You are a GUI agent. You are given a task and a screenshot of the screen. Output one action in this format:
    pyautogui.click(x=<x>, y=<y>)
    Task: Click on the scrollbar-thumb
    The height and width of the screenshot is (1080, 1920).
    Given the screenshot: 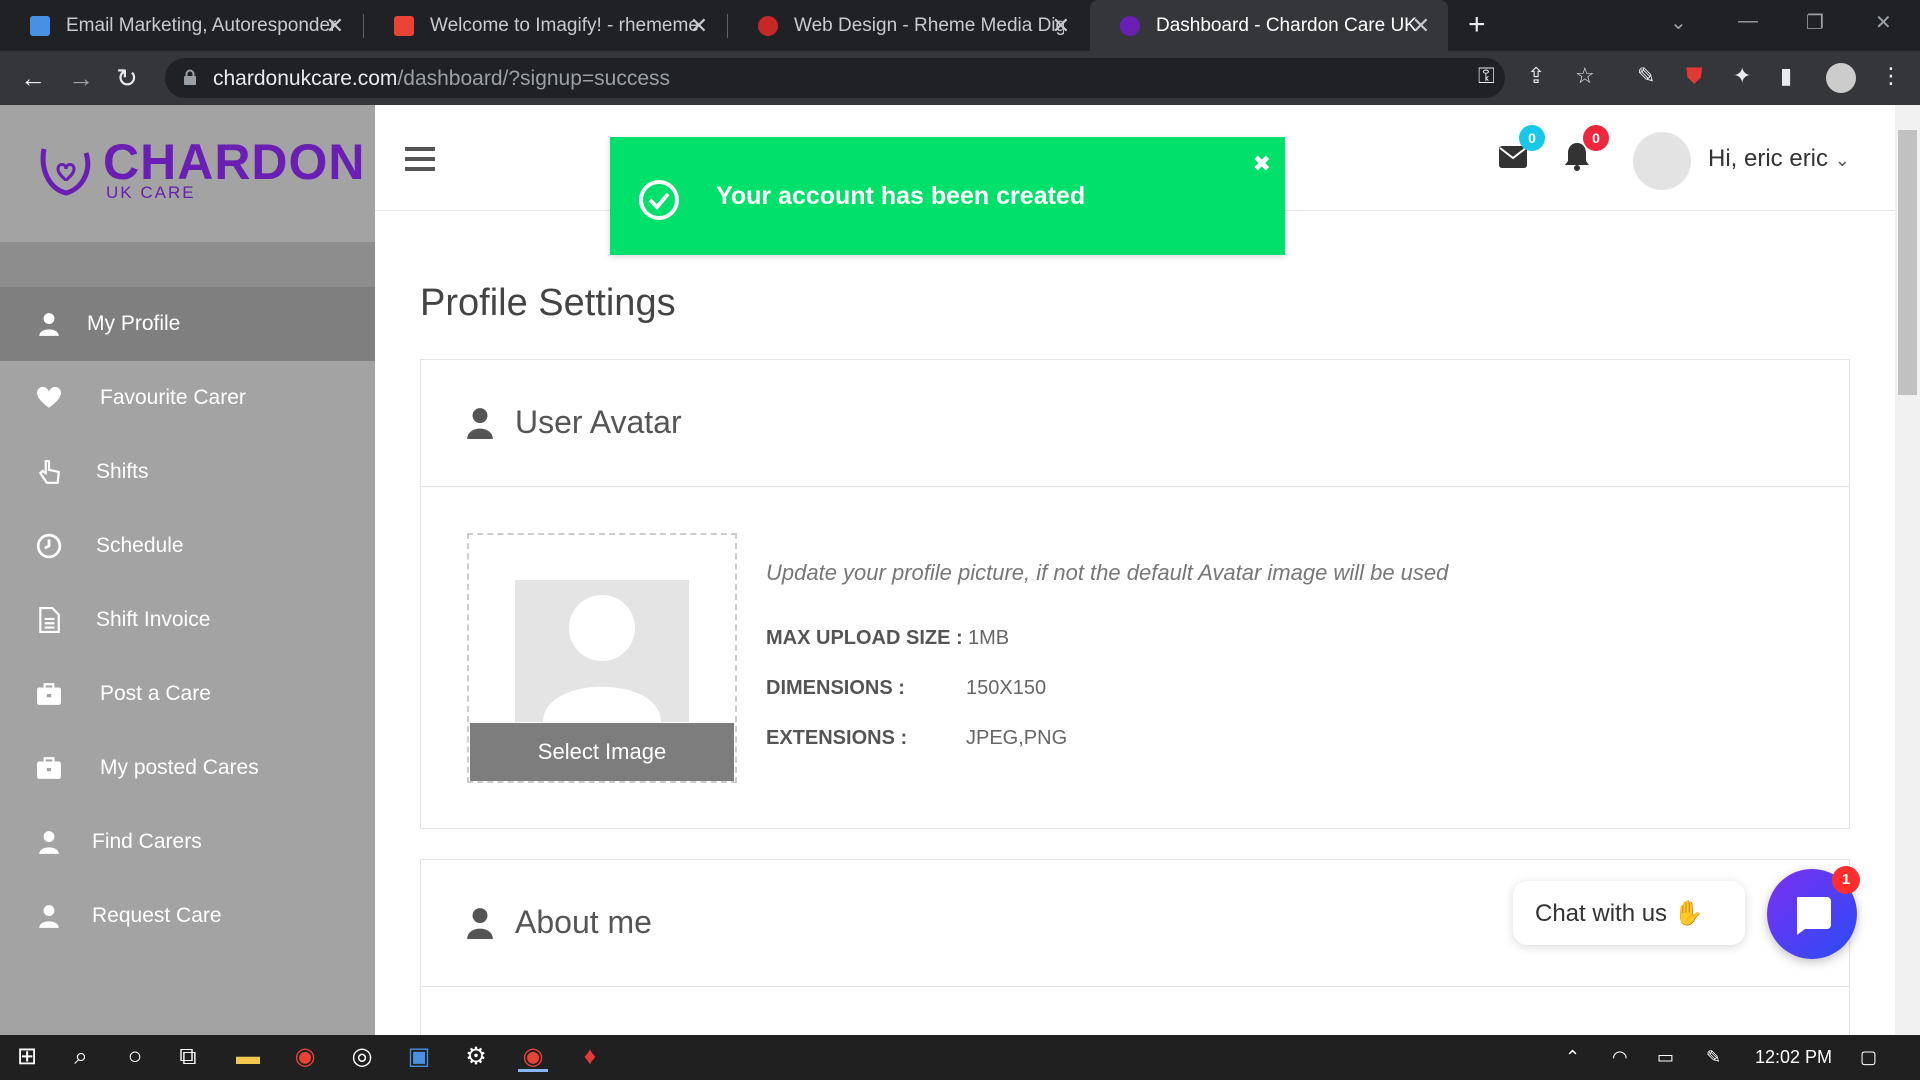 What is the action you would take?
    pyautogui.click(x=1907, y=262)
    